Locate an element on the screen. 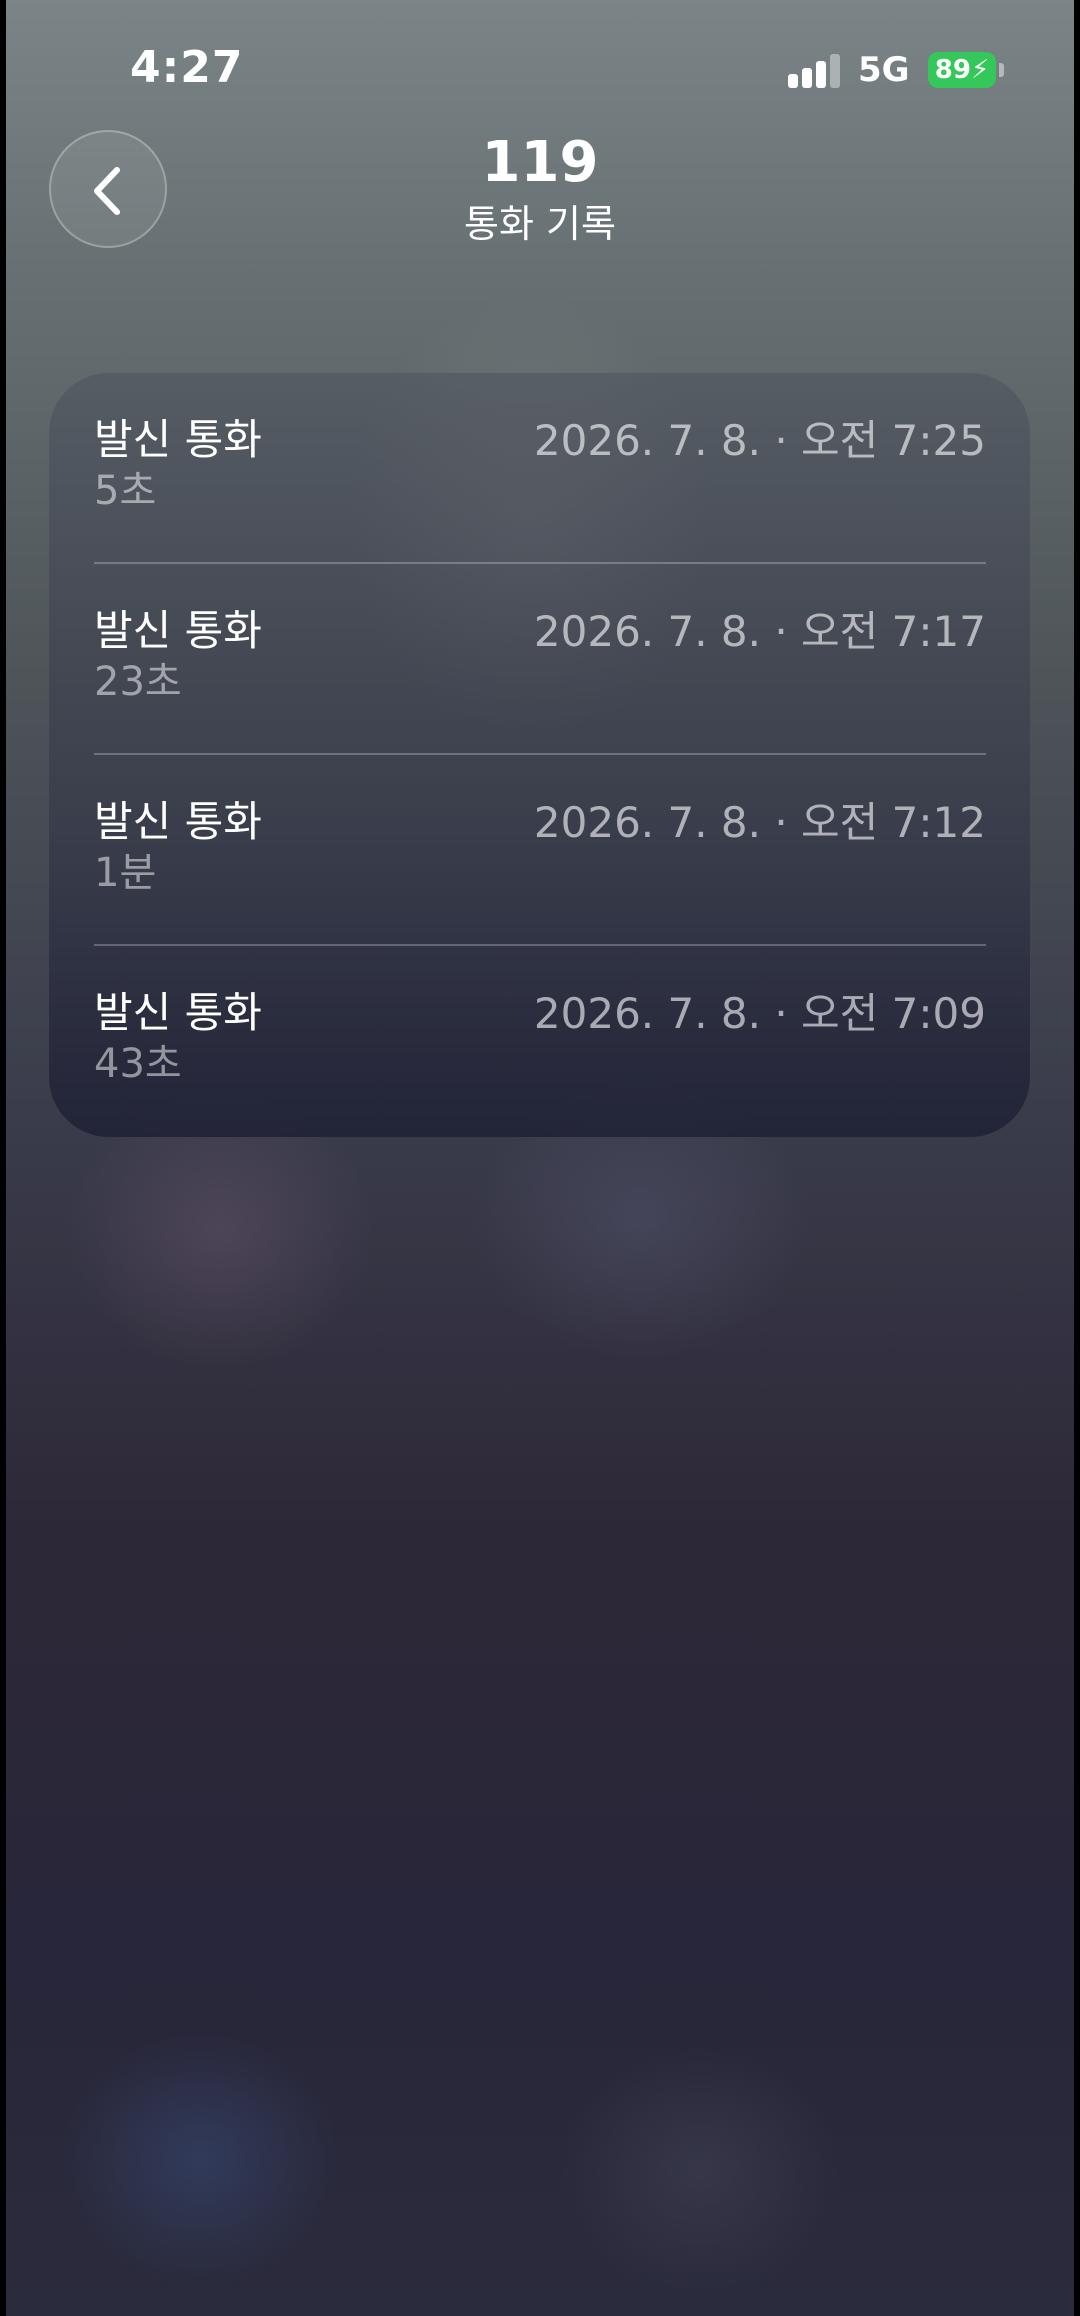 This screenshot has width=1080, height=2316. call-datetime: 2026. 7. 8. · 오전 7:12 is located at coordinates (759, 822).